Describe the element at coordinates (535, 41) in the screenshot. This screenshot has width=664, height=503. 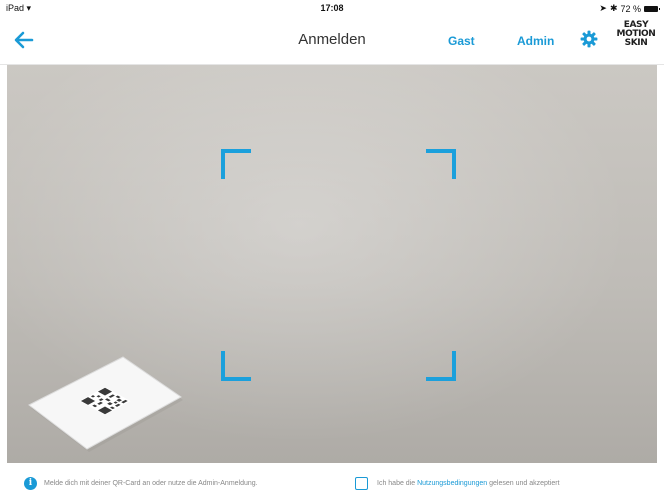
I see `admin-button: Admin` at that location.